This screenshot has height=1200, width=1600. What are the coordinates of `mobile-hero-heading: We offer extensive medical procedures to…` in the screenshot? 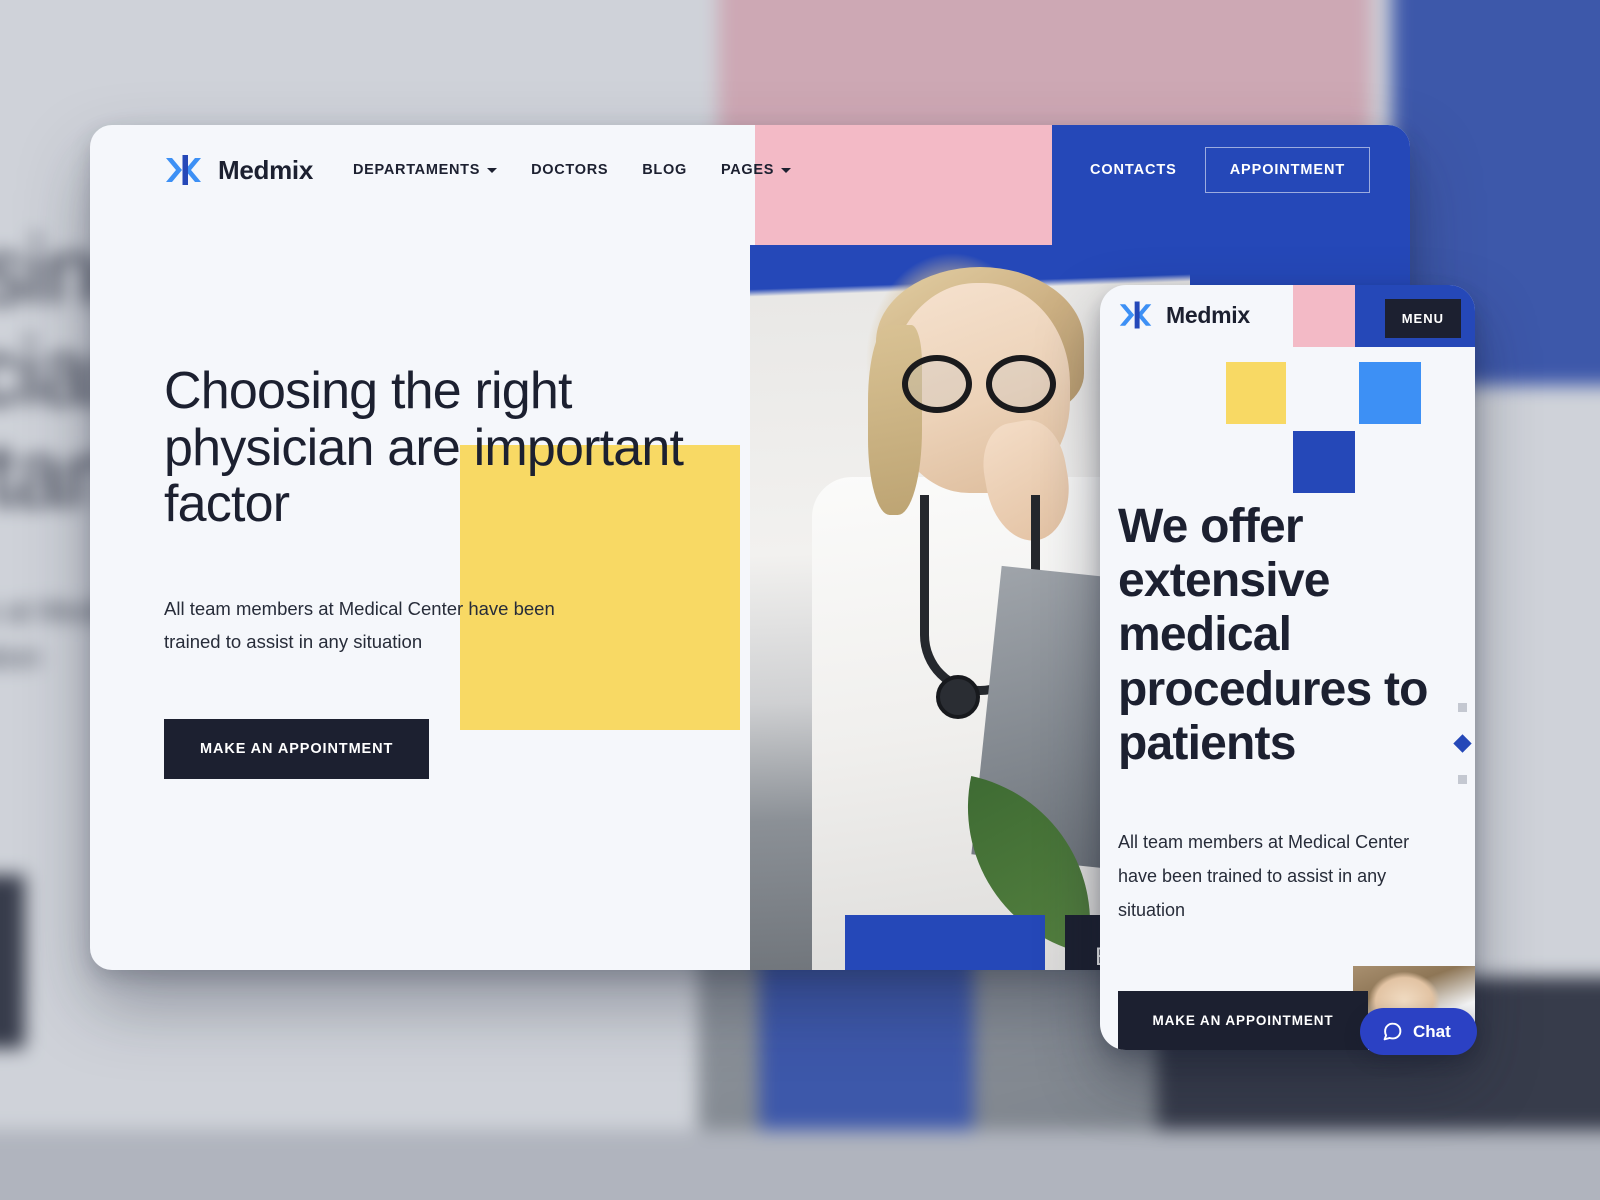 It's located at (1273, 635).